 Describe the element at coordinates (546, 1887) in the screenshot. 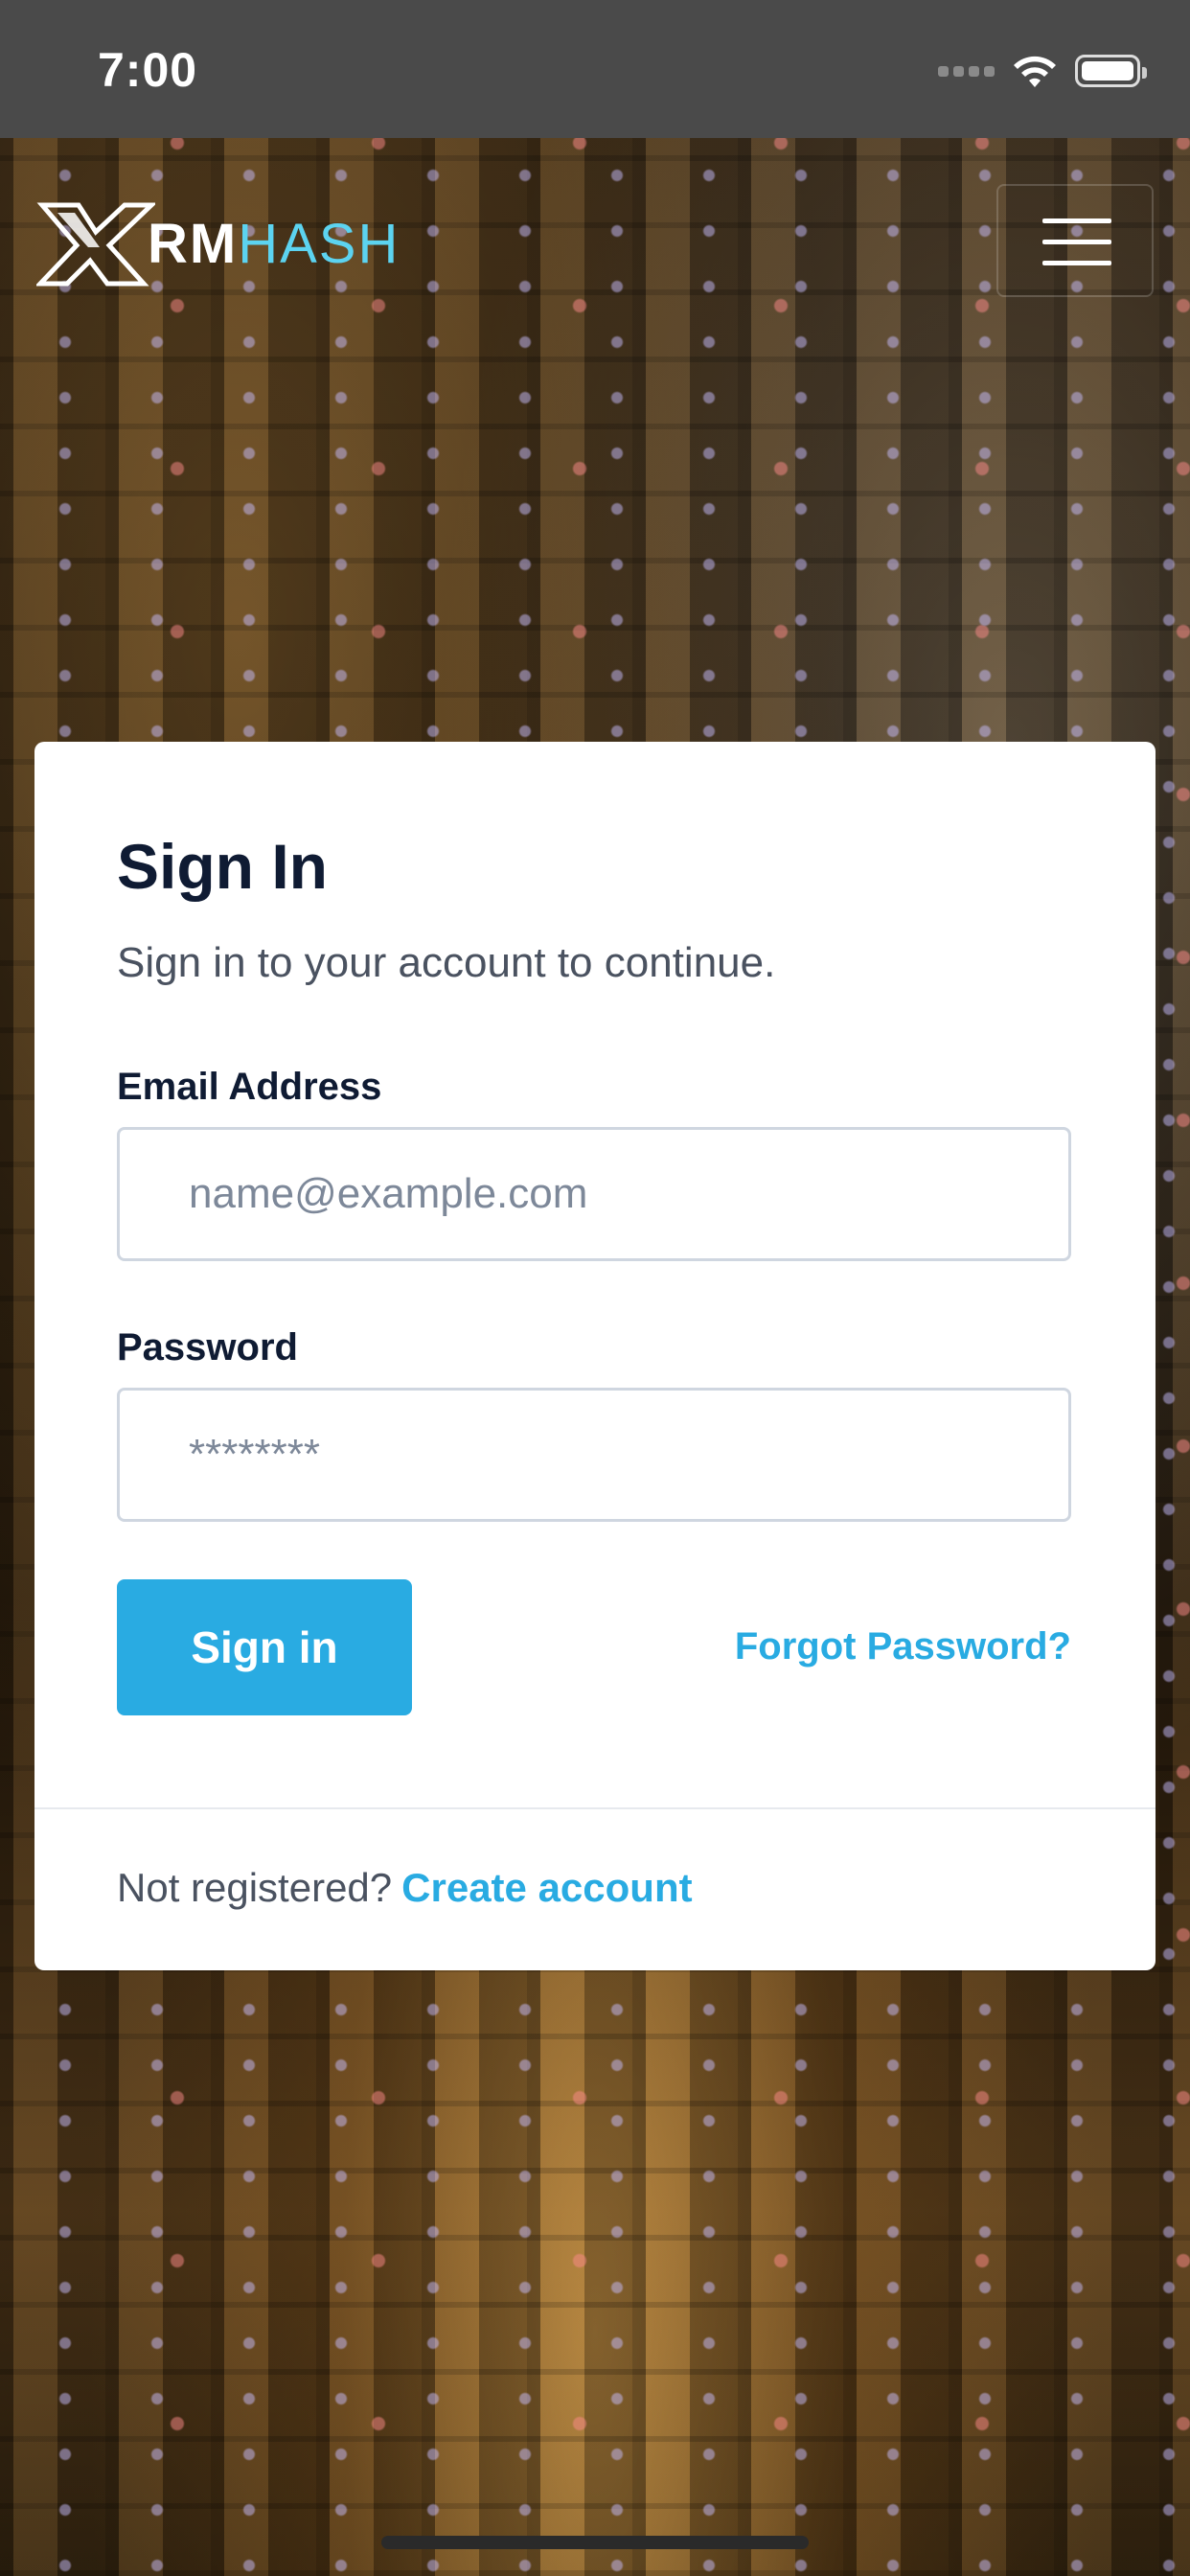

I see `create-account-link: Create account` at that location.